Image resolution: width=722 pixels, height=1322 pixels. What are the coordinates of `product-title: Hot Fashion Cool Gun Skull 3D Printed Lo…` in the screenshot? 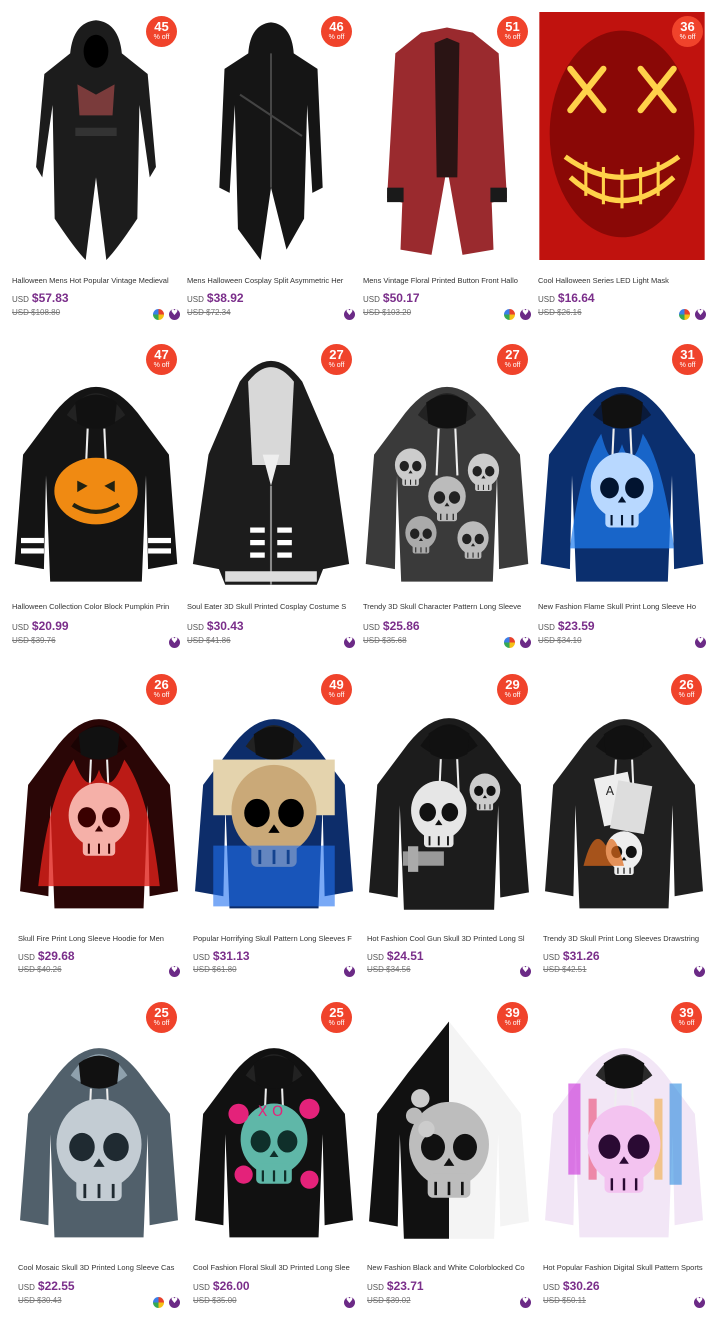 It's located at (449, 938).